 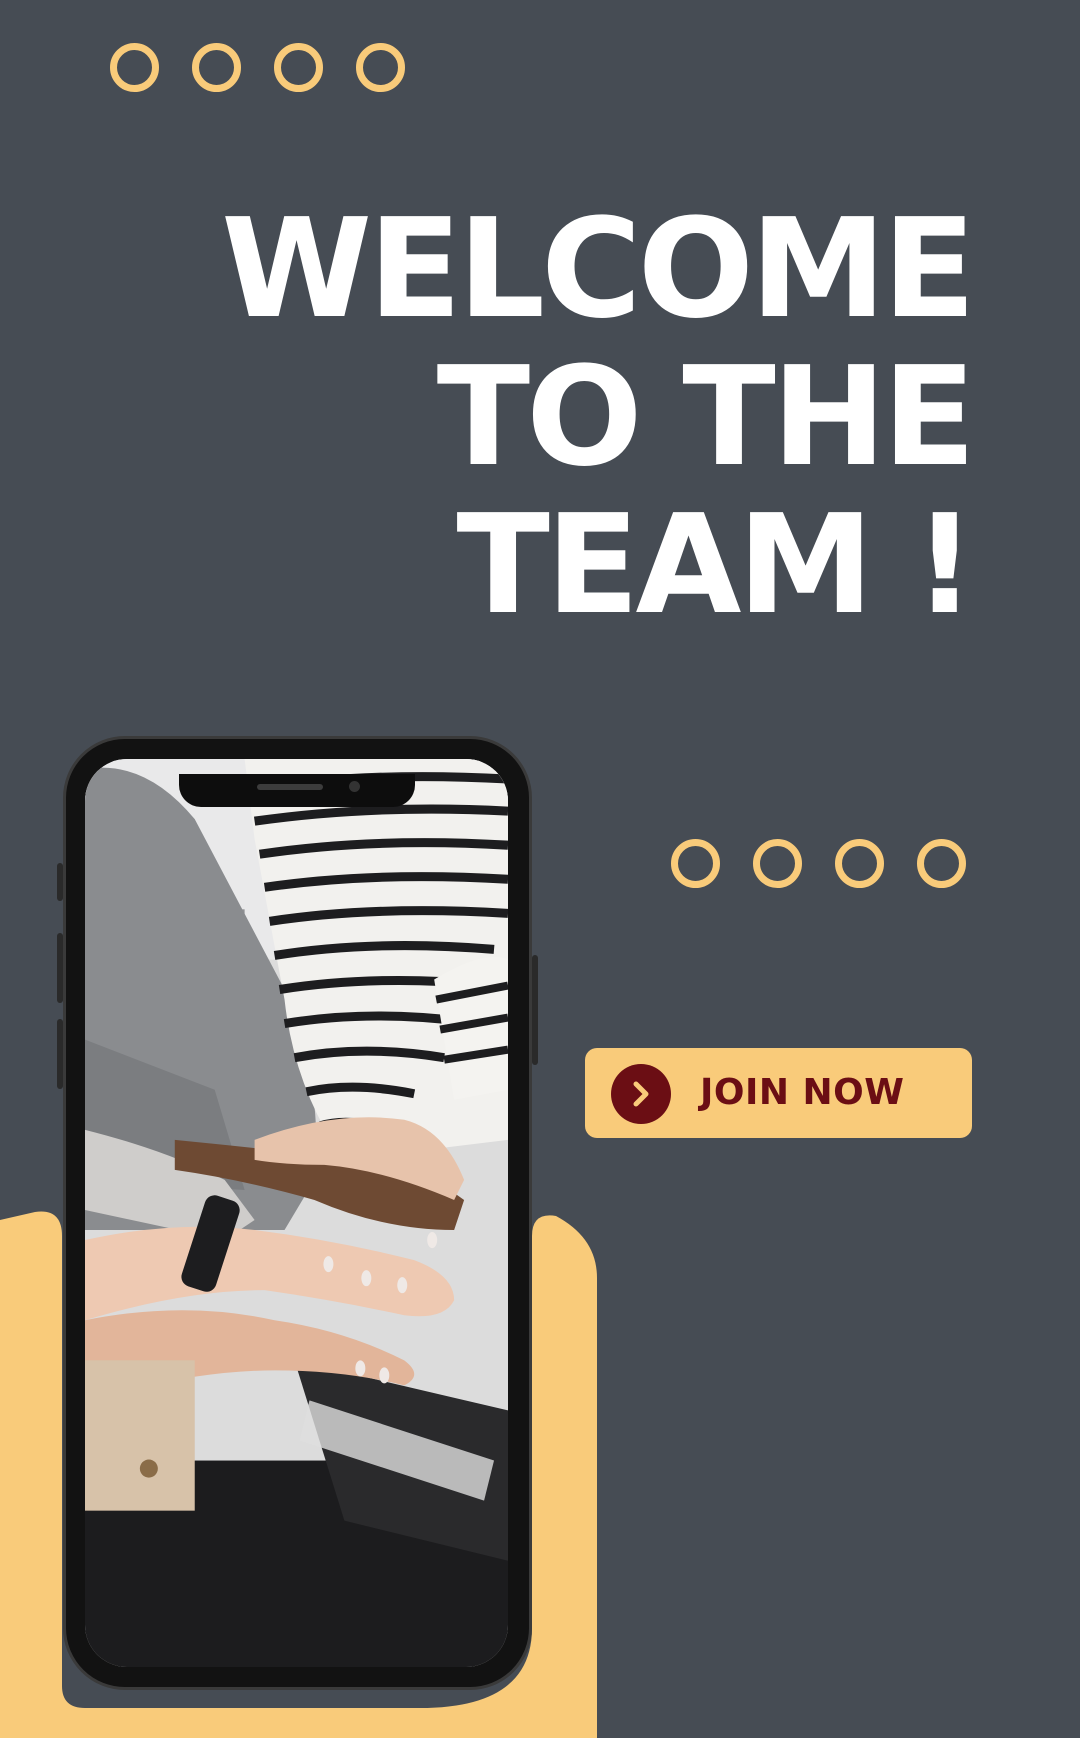 I want to click on join-now-label: JOIN NOW, so click(x=802, y=1092).